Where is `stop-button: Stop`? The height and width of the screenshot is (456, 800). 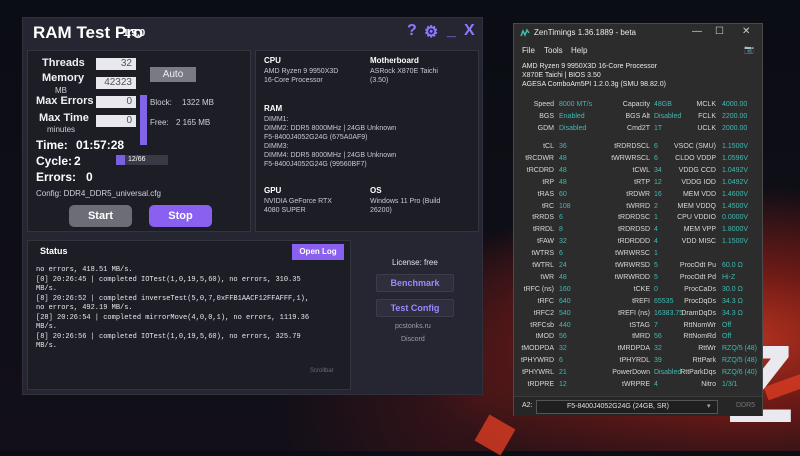
stop-button: Stop is located at coordinates (180, 216).